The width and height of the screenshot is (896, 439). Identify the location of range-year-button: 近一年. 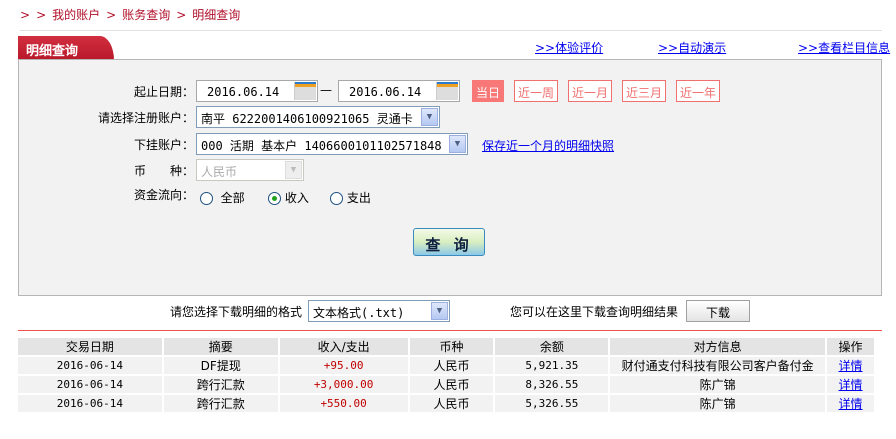
(698, 91).